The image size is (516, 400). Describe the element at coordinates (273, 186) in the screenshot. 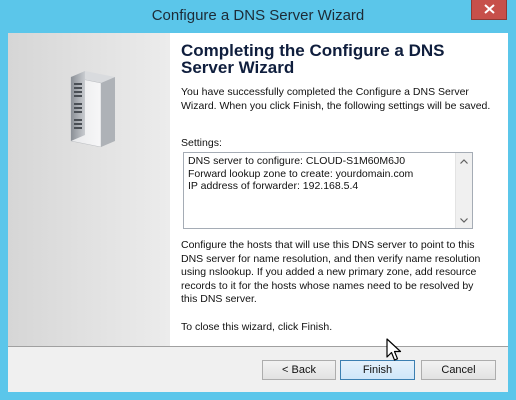

I see `setting-forwarder-ip: IP address of forwarder: 192.168.5.4` at that location.